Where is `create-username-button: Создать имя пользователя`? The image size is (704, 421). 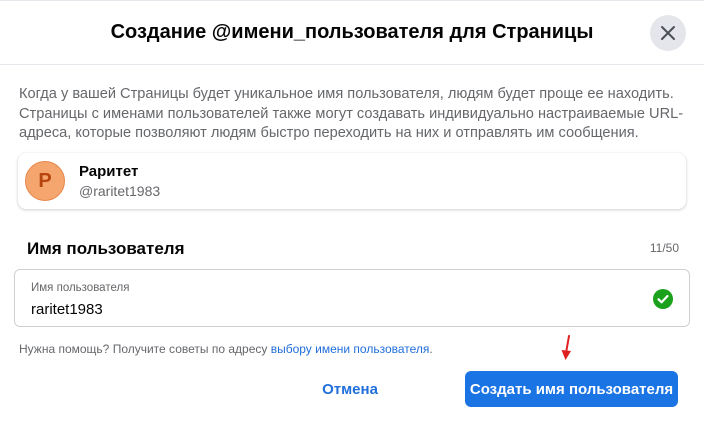 create-username-button: Создать имя пользователя is located at coordinates (571, 389).